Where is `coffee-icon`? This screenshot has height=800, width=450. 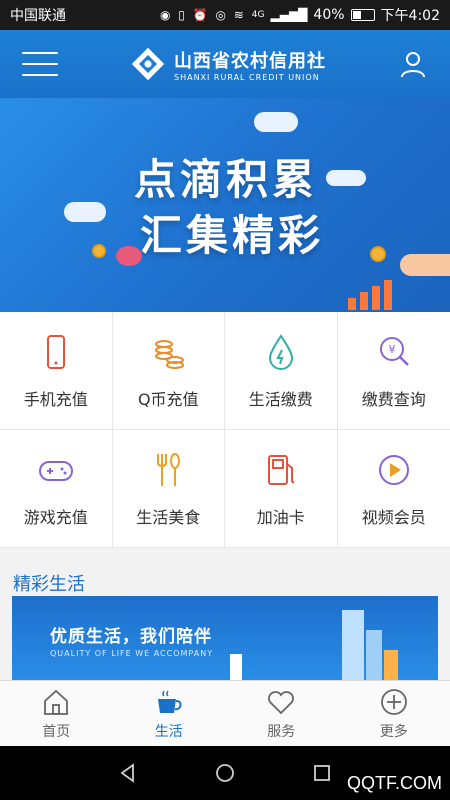 coffee-icon is located at coordinates (169, 701).